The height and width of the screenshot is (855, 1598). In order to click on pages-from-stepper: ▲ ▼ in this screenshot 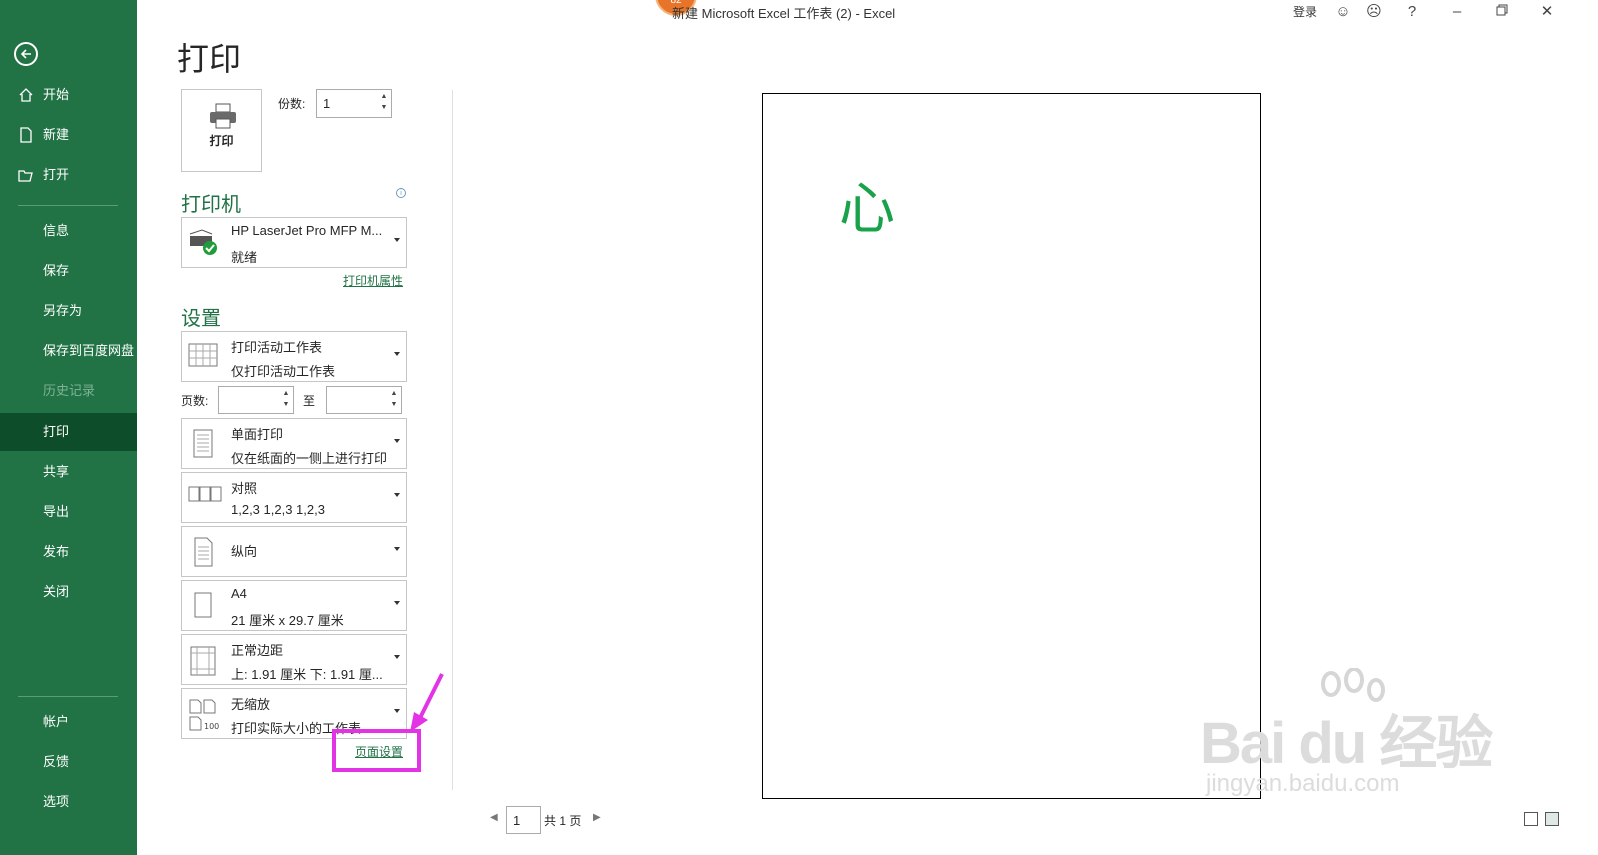, I will do `click(256, 400)`.